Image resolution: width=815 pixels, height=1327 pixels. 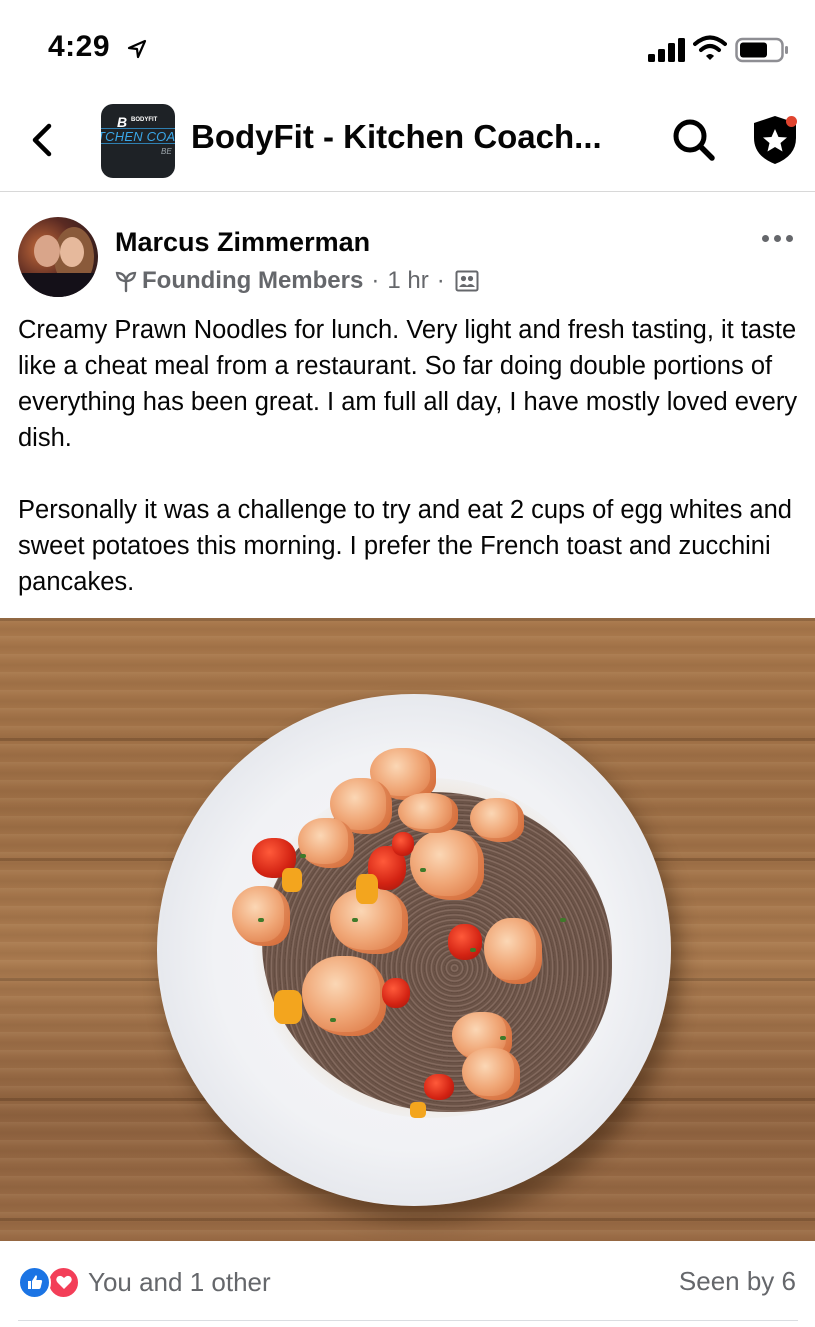 I want to click on group-avatar-brand-small: BODYFIT, so click(x=144, y=120).